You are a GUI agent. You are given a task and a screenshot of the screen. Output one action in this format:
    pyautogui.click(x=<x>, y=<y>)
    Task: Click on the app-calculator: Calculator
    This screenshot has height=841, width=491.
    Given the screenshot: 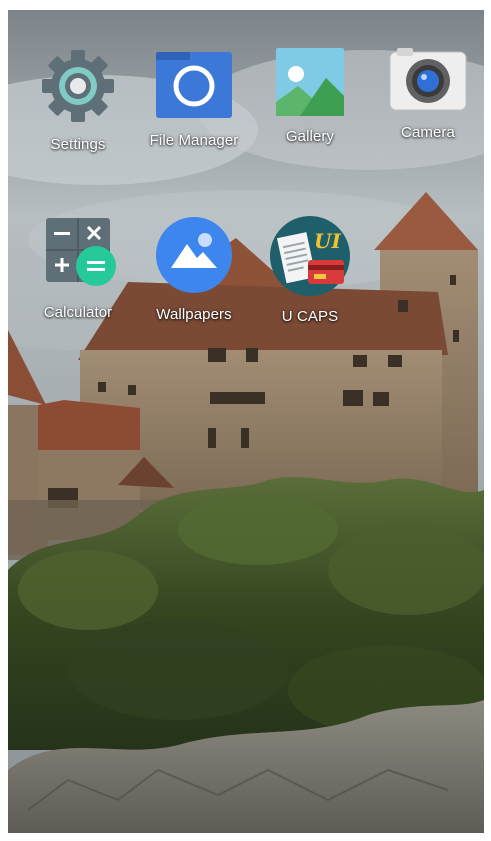 What is the action you would take?
    pyautogui.click(x=78, y=249)
    